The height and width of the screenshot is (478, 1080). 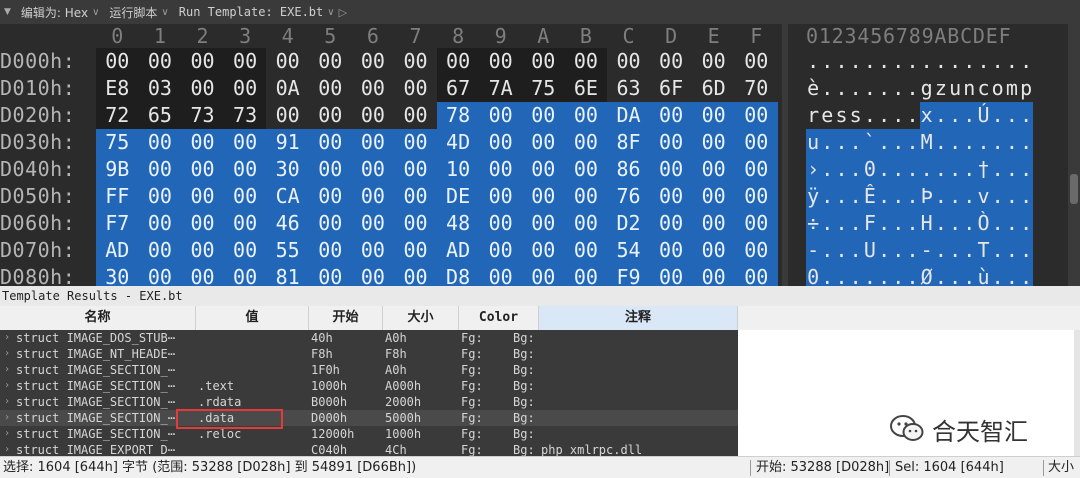 What do you see at coordinates (983, 275) in the screenshot?
I see `ascii-char: ù` at bounding box center [983, 275].